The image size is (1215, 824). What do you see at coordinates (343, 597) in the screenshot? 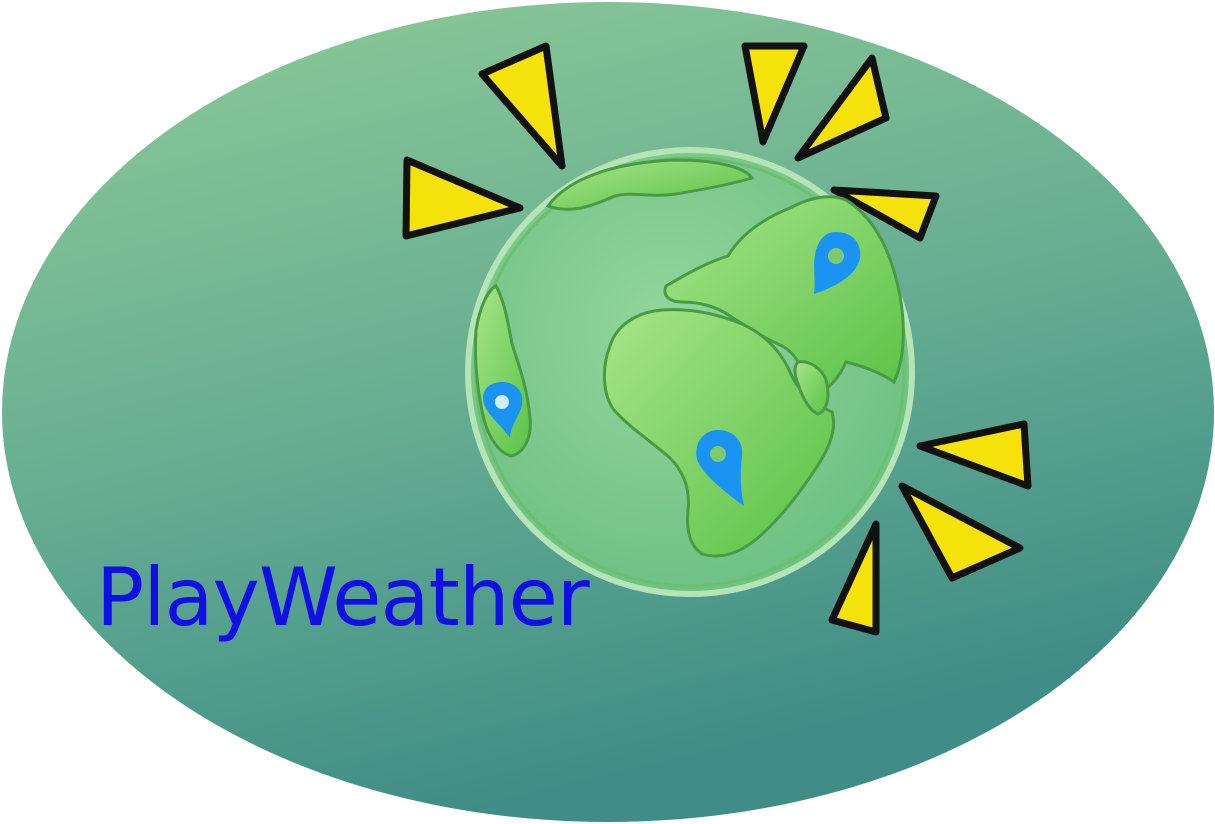
I see `app-name-wordmark: PlayWeather` at bounding box center [343, 597].